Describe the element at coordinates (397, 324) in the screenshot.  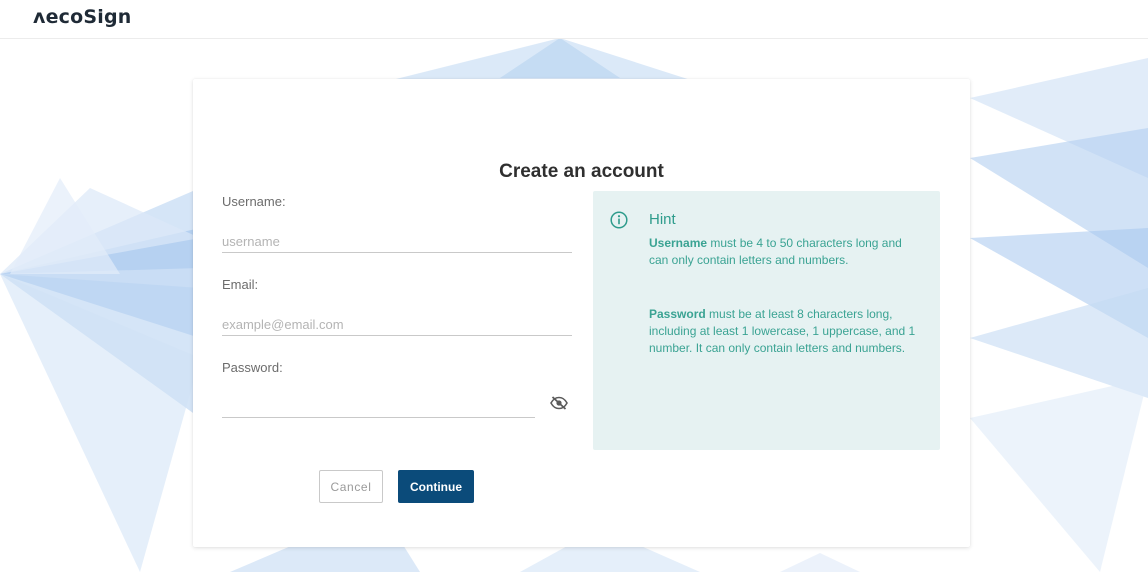
I see `email-input` at that location.